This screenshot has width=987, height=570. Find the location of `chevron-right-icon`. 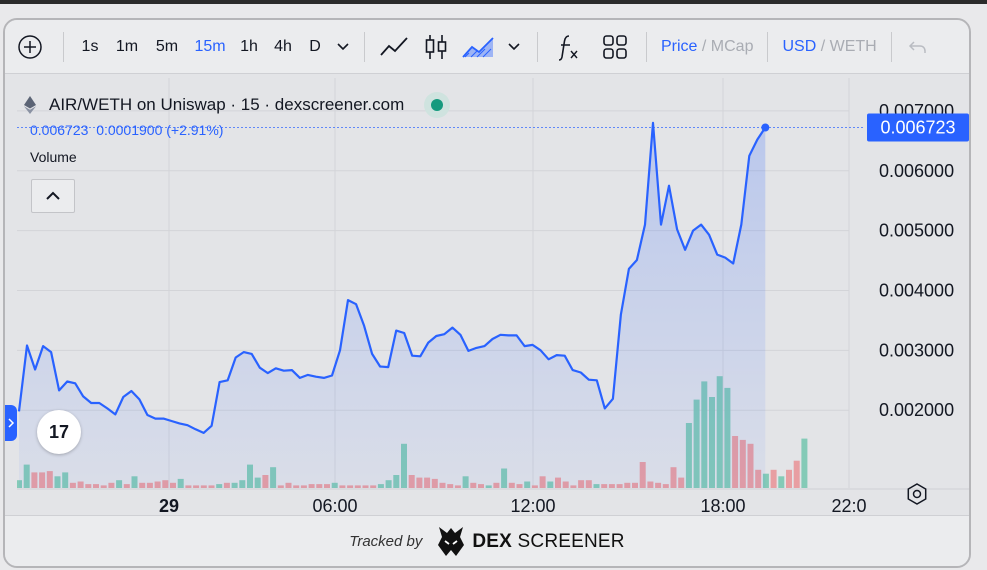

chevron-right-icon is located at coordinates (11, 423).